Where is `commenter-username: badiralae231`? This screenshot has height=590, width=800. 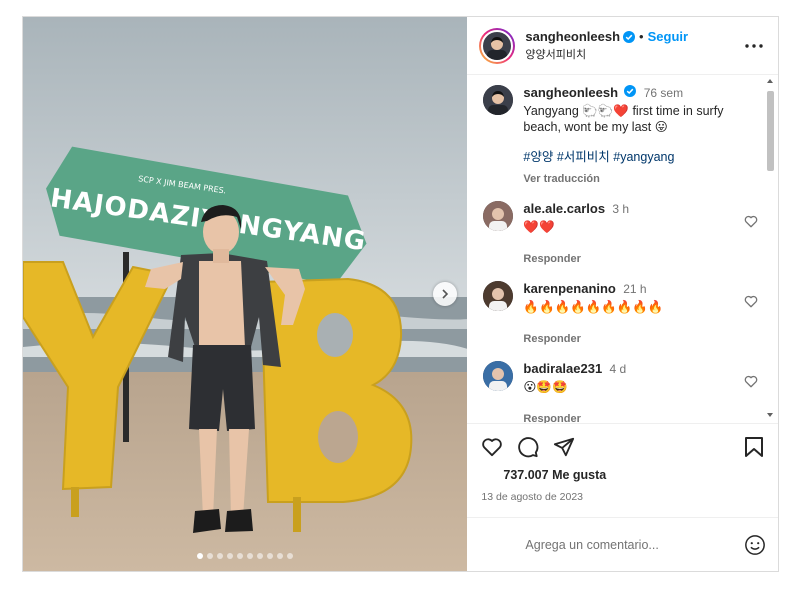 commenter-username: badiralae231 is located at coordinates (562, 368).